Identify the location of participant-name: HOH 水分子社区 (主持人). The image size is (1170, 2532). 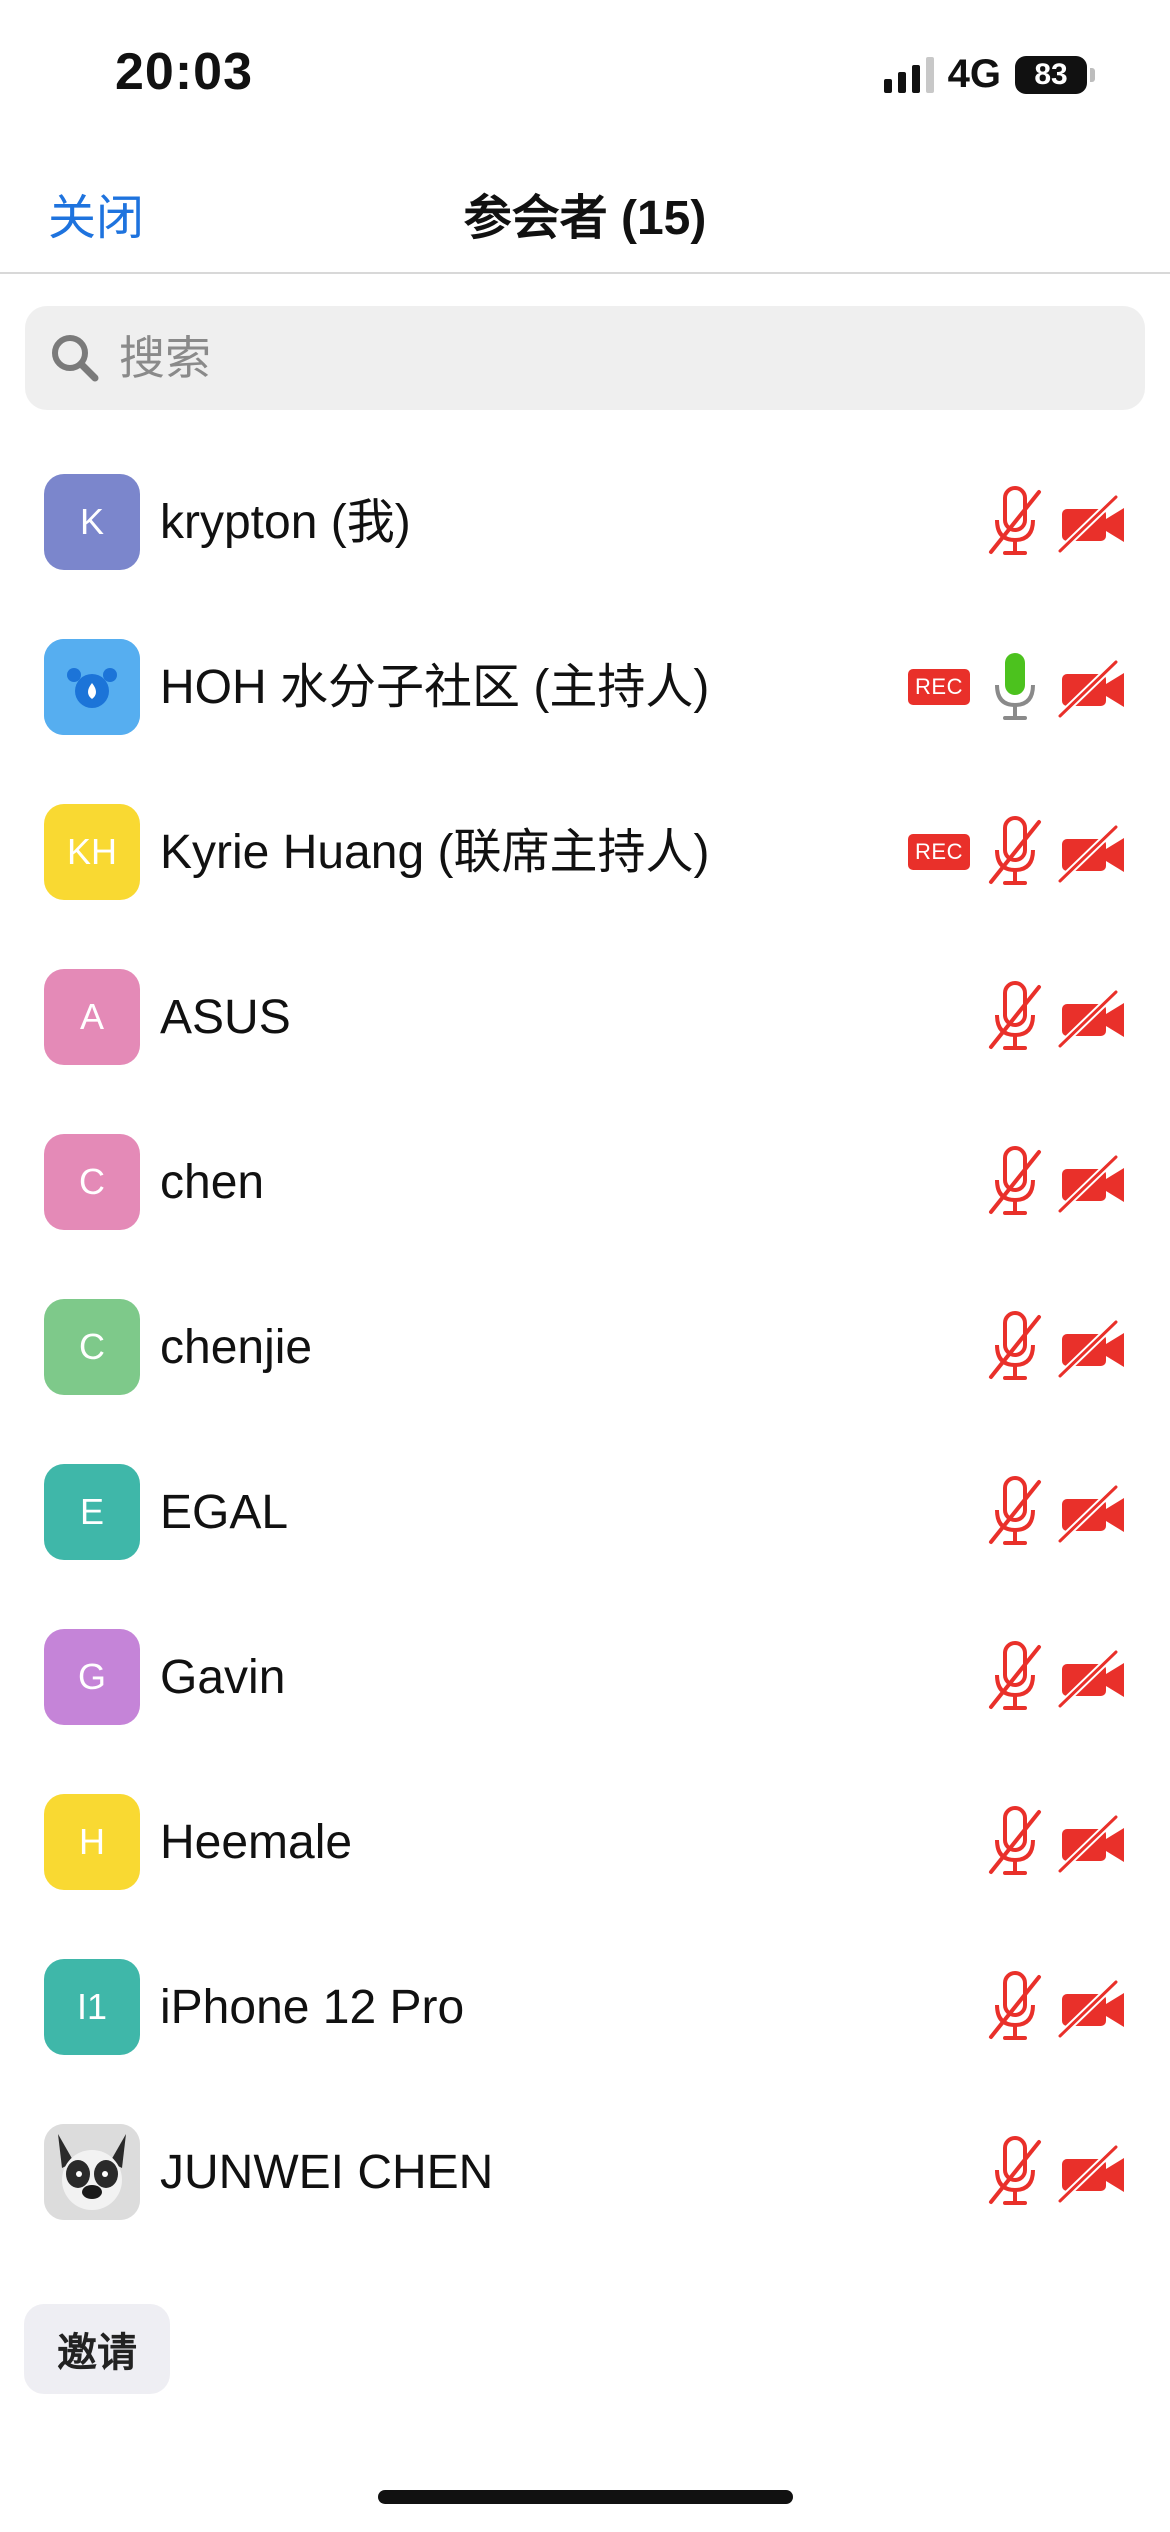
(435, 687).